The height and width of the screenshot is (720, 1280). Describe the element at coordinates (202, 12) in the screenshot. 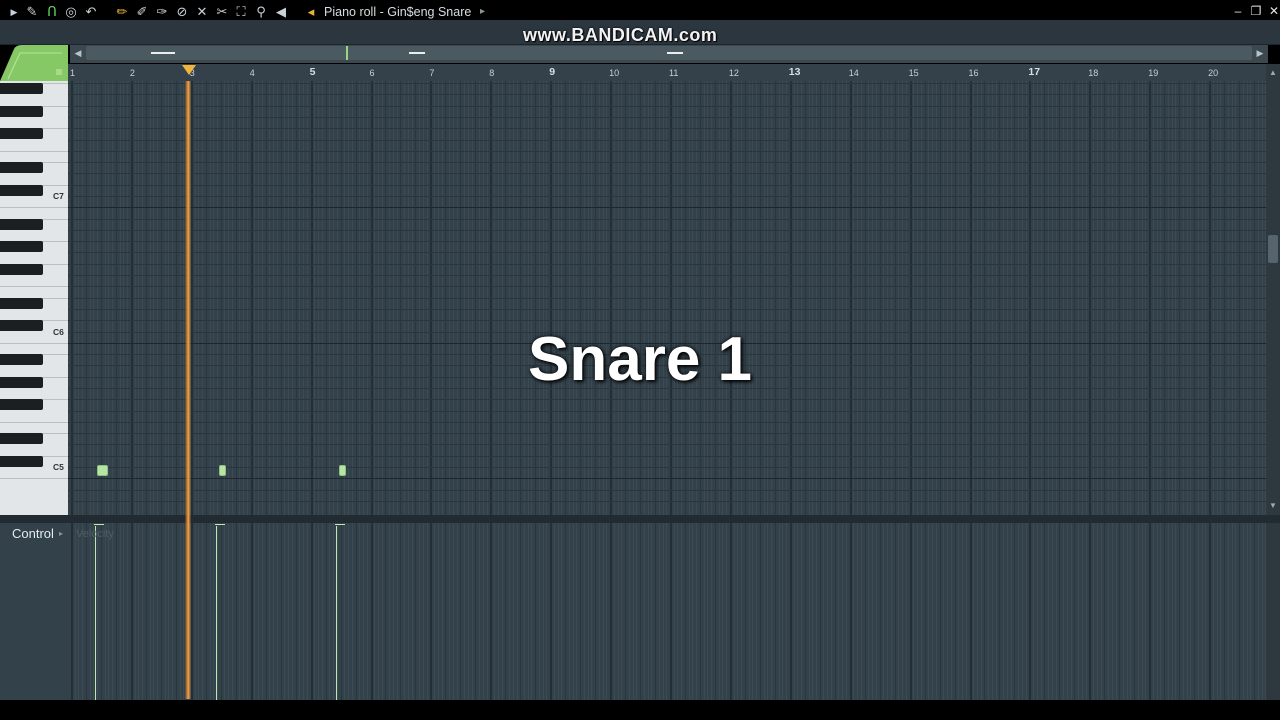

I see `mute-icon: ✕` at that location.